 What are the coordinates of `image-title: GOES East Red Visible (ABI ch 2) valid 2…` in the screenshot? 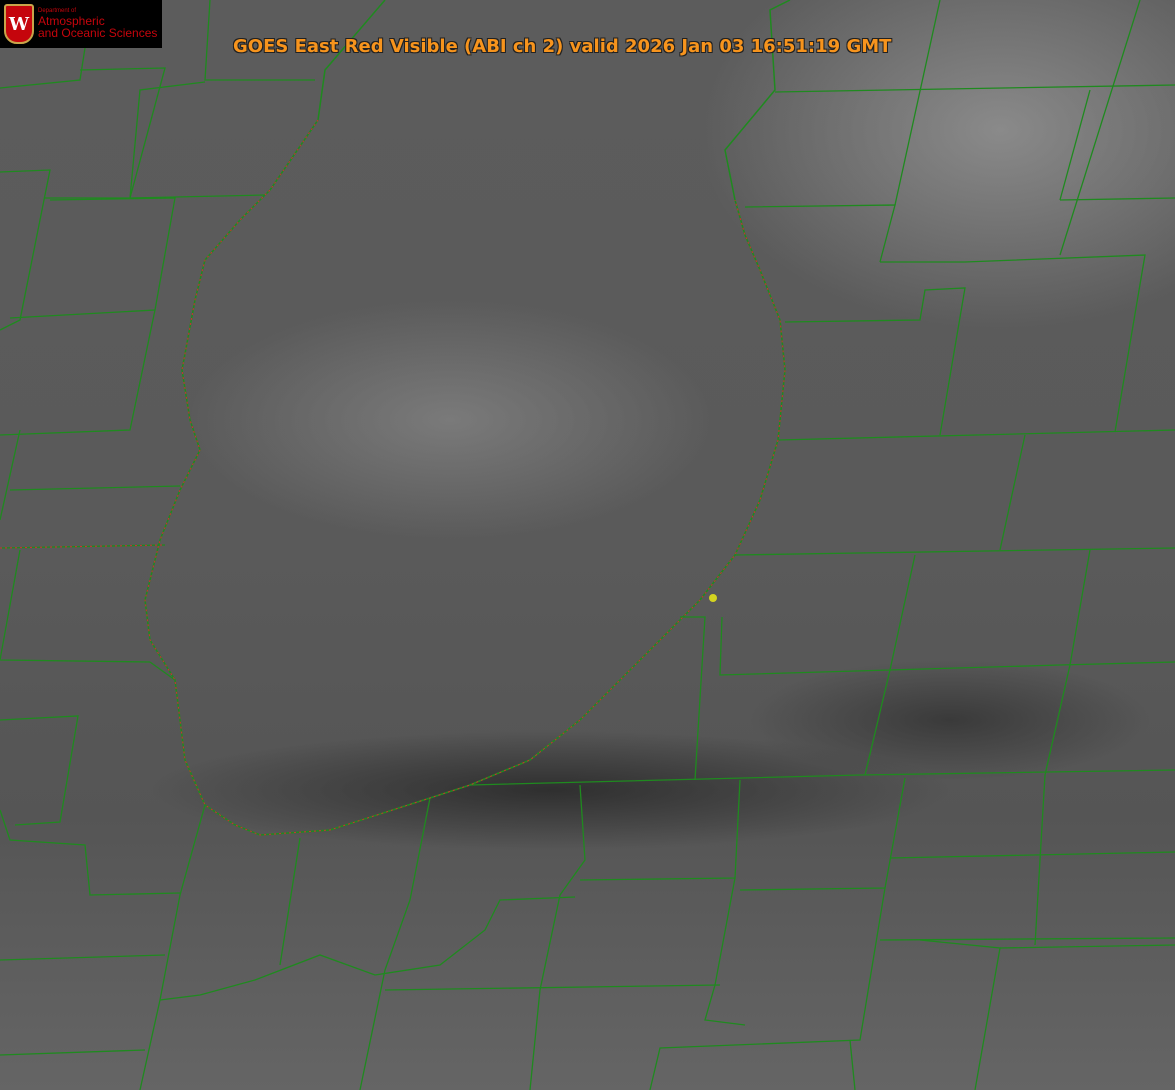 It's located at (562, 46).